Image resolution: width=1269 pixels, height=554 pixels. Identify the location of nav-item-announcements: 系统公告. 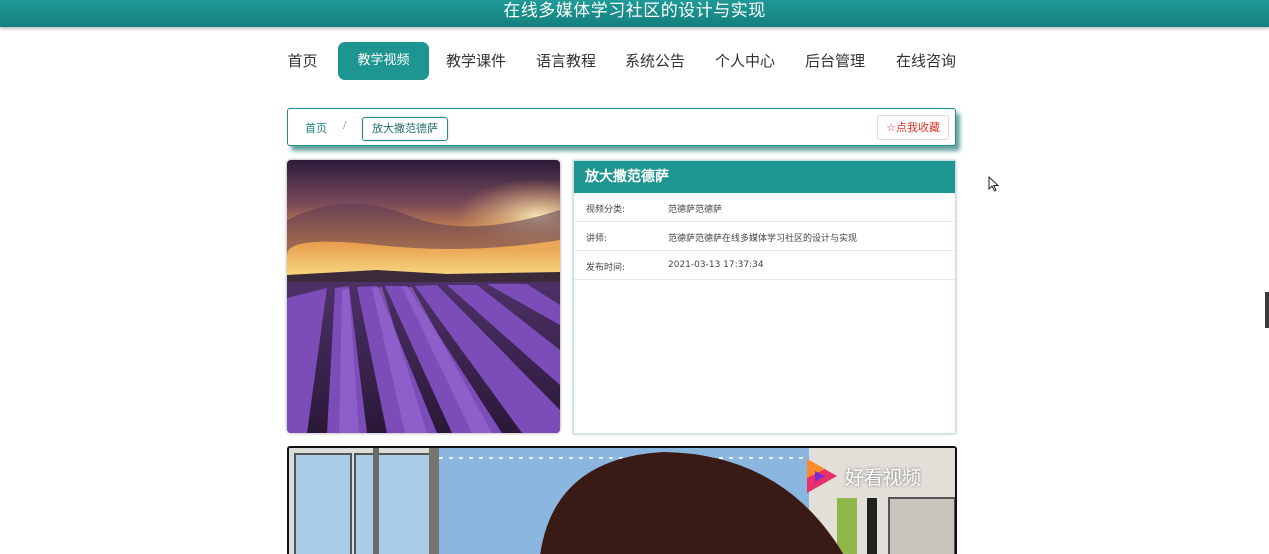
(655, 61).